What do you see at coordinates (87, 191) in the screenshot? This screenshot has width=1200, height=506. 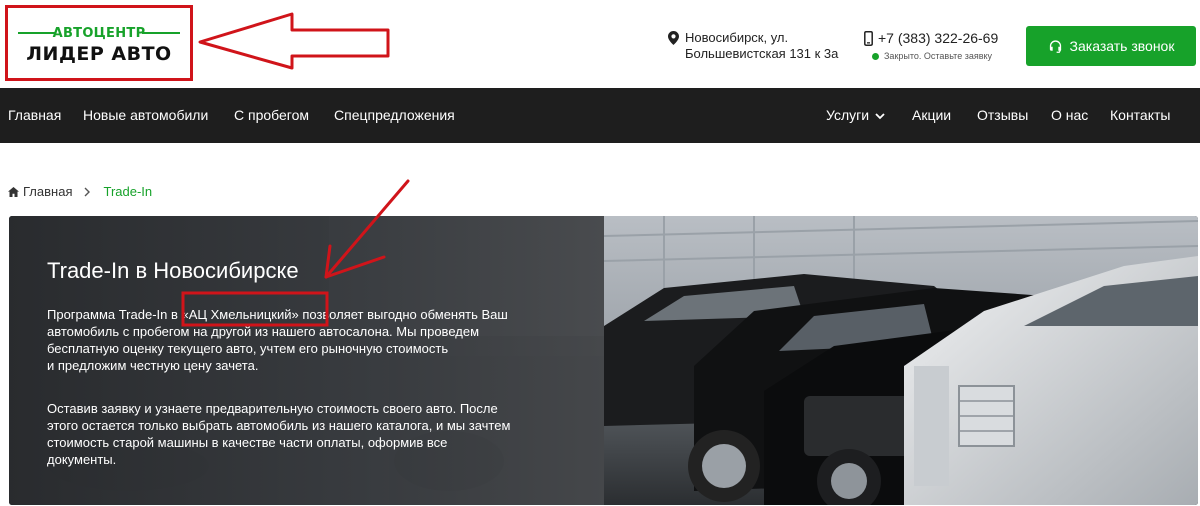 I see `chevron-right-icon` at bounding box center [87, 191].